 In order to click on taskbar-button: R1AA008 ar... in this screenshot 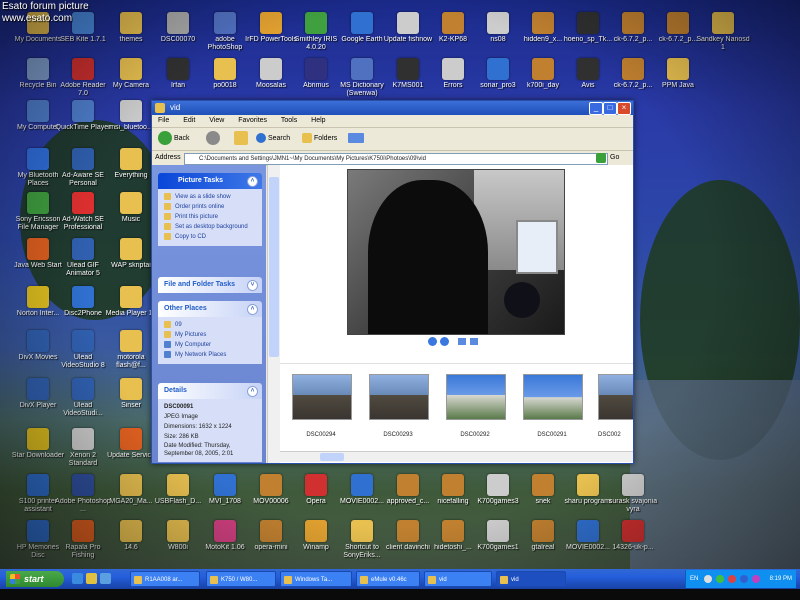, I will do `click(165, 579)`.